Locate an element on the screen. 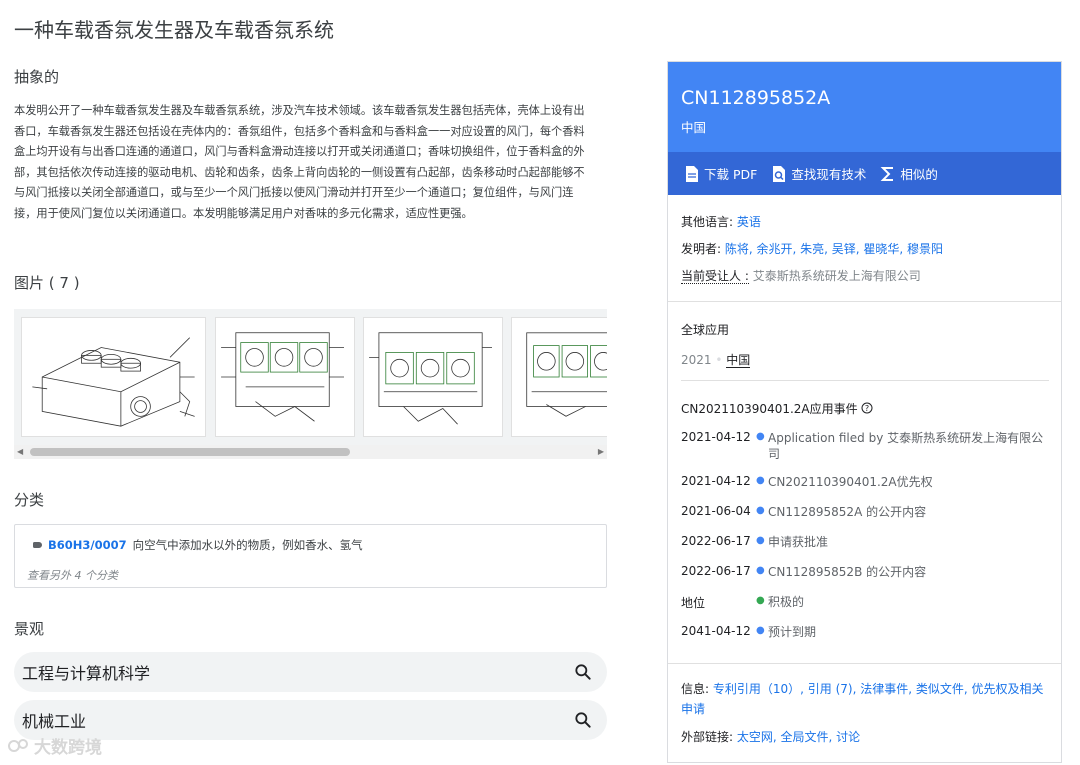  similar-button: 相似的 is located at coordinates (909, 173).